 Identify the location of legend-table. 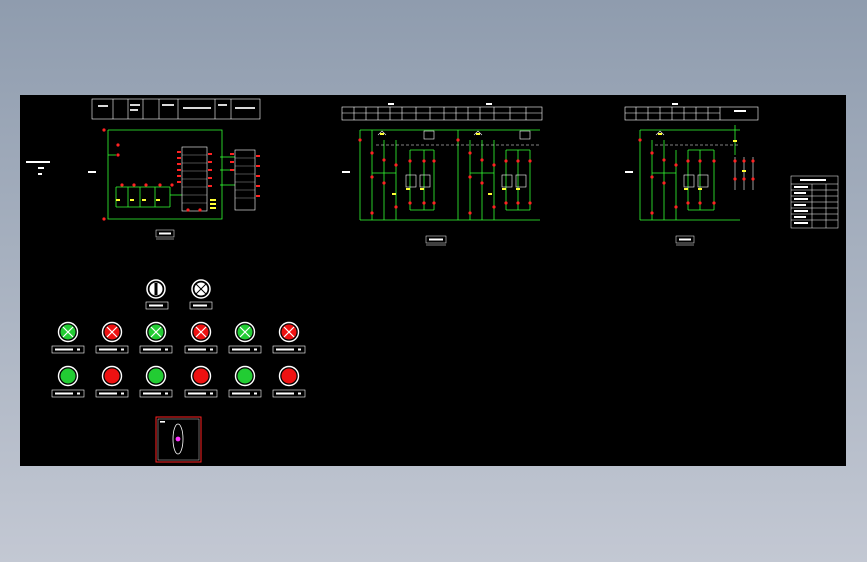
(814, 202).